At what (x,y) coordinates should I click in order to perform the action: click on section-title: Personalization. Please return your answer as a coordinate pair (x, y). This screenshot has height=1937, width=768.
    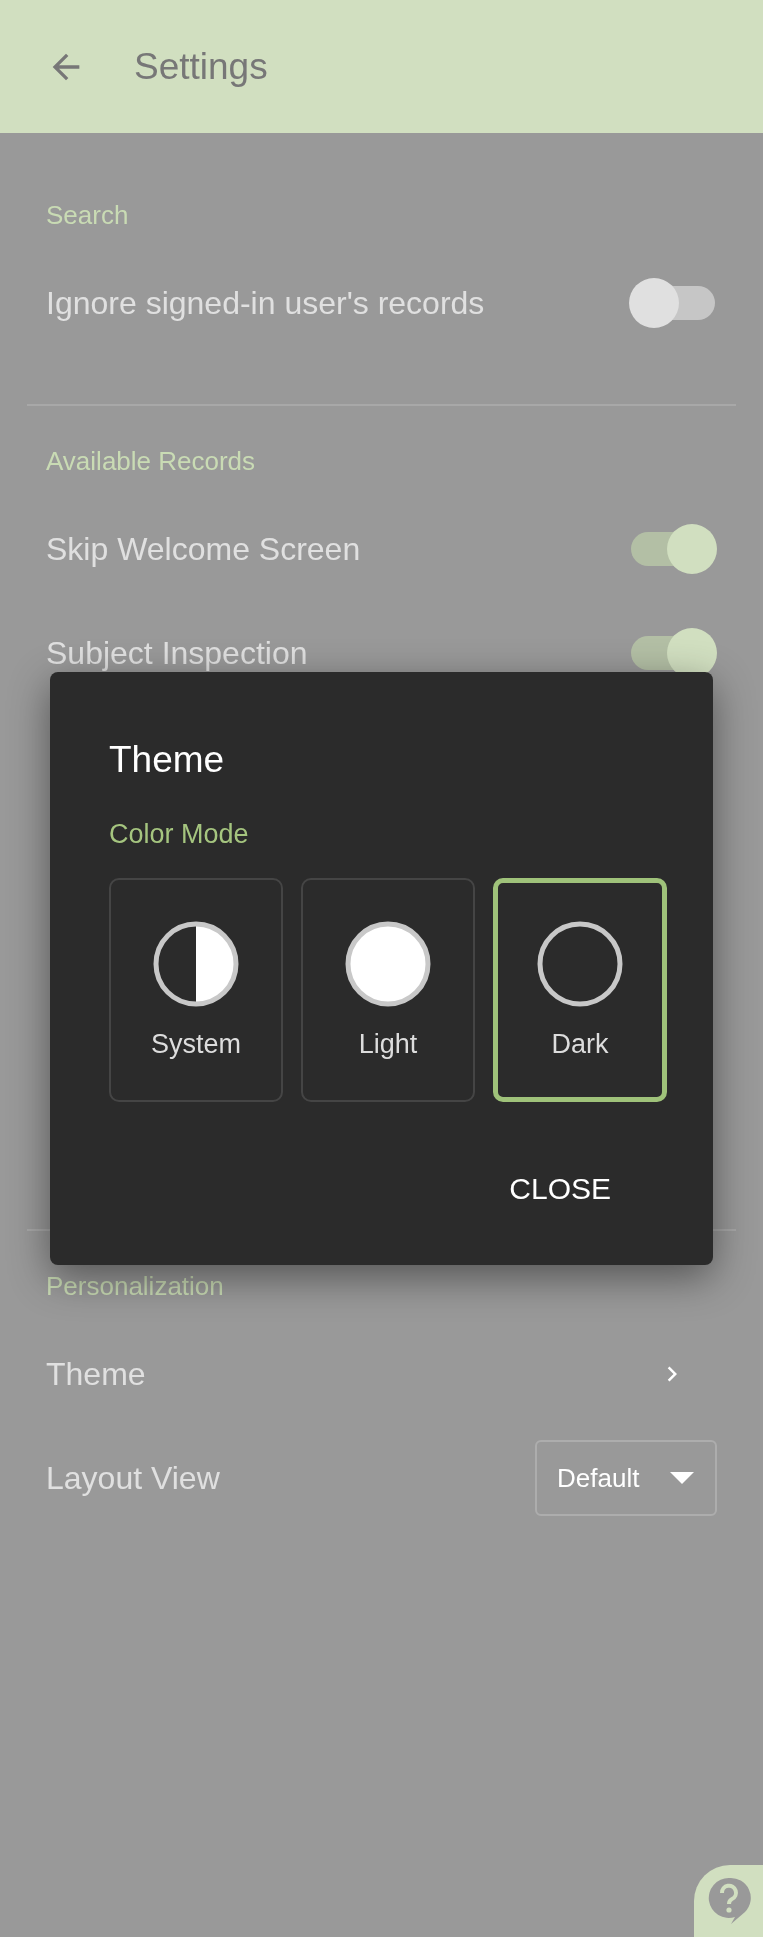
    Looking at the image, I should click on (135, 1286).